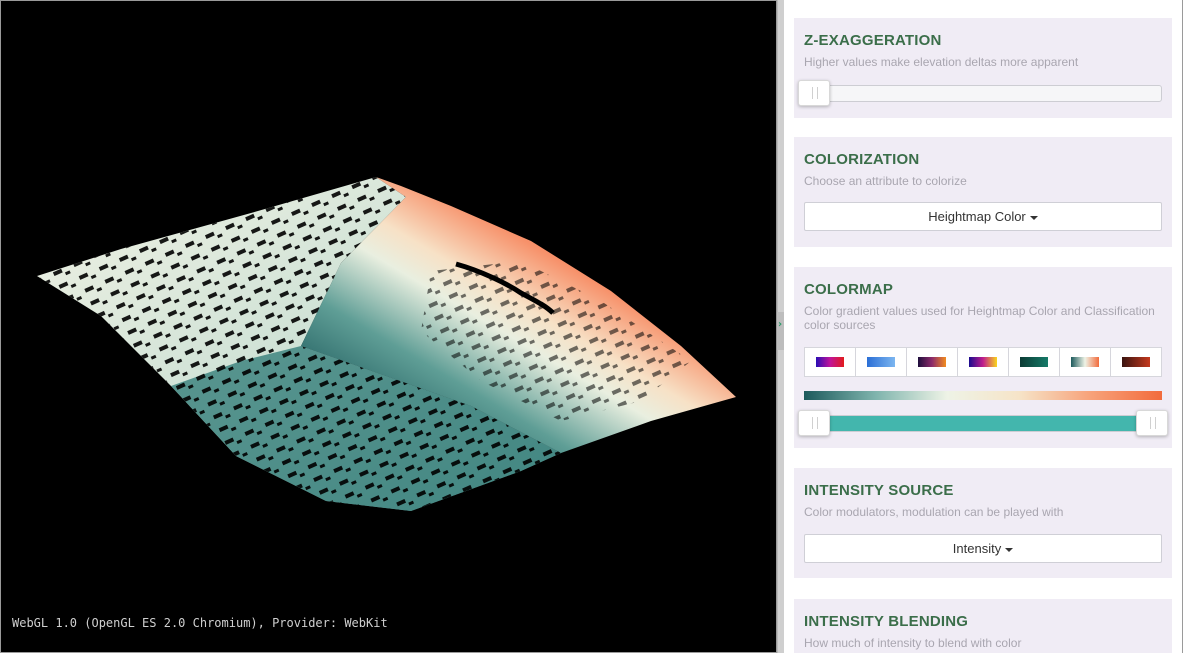  I want to click on blue-red-colormap-swatch, so click(830, 362).